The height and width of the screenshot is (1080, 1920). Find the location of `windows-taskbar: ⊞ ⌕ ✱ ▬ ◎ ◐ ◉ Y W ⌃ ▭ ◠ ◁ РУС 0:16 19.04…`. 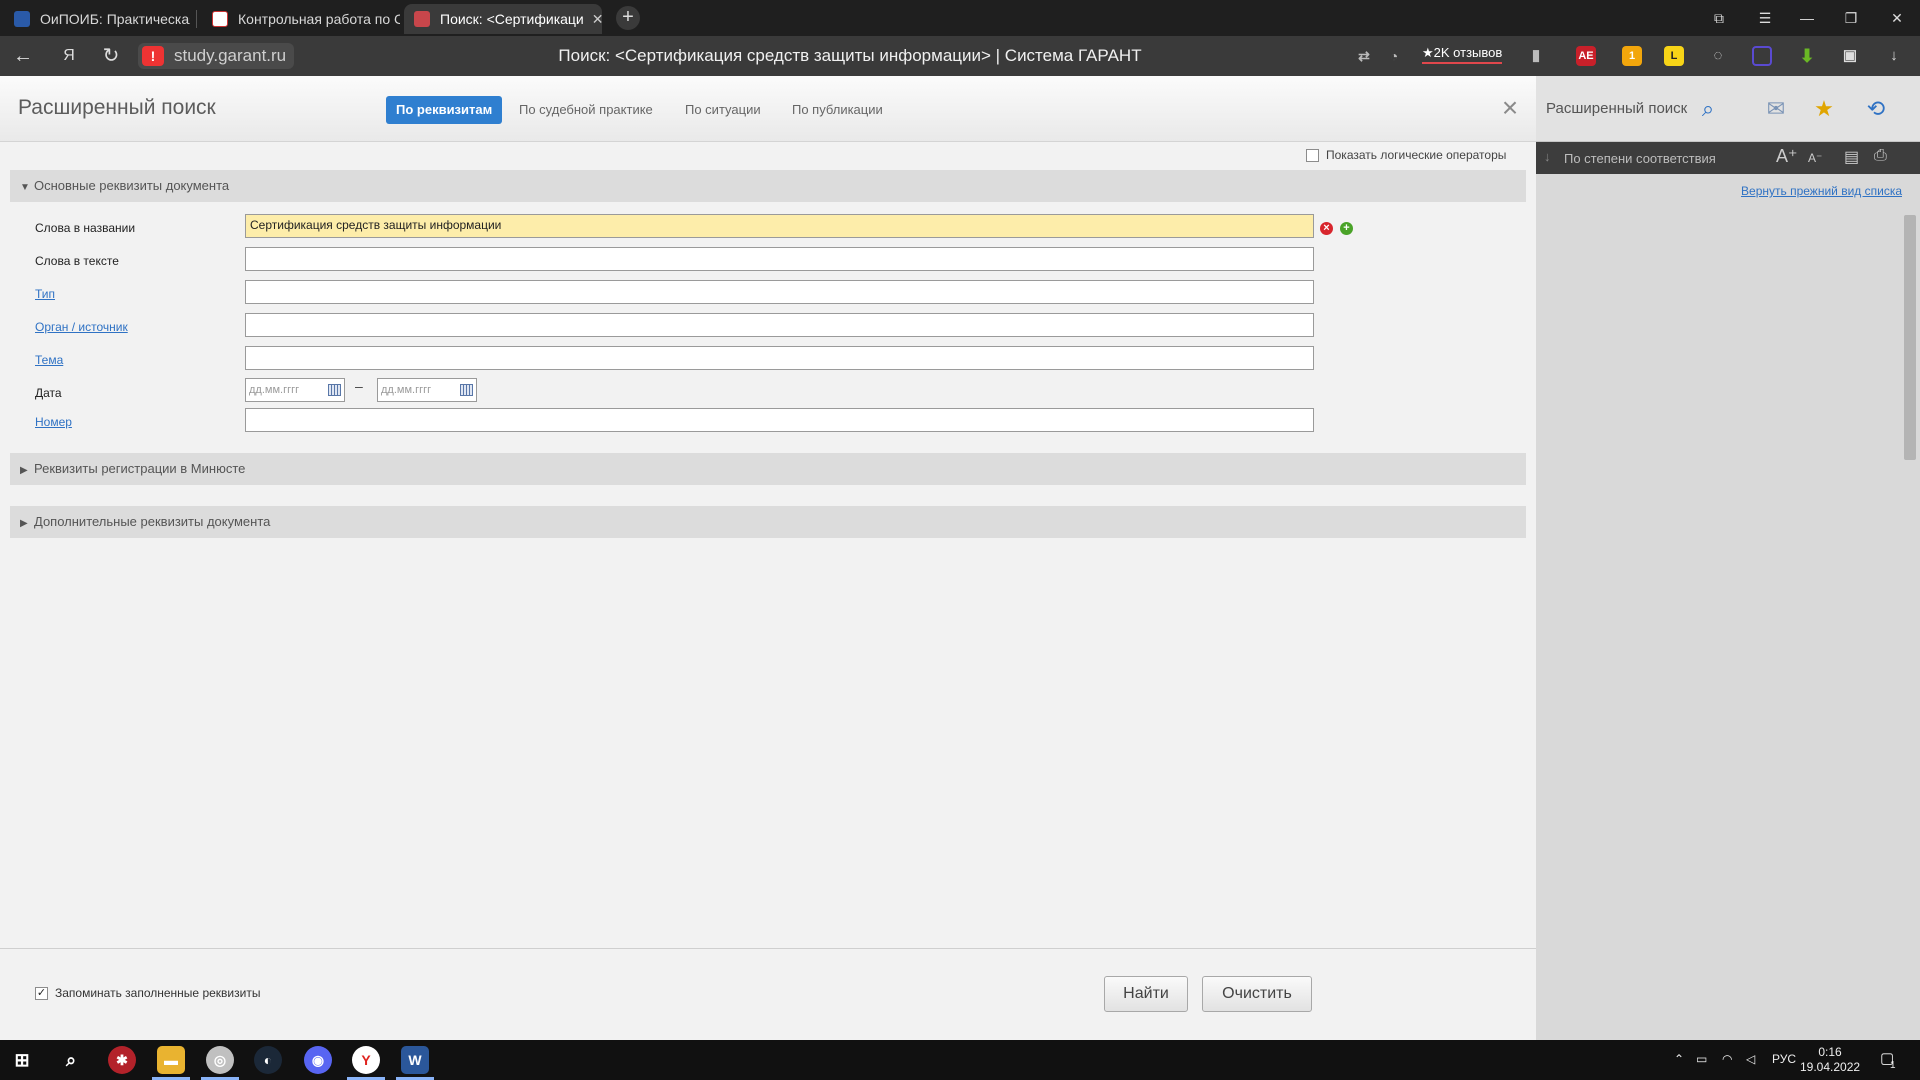

windows-taskbar: ⊞ ⌕ ✱ ▬ ◎ ◐ ◉ Y W ⌃ ▭ ◠ ◁ РУС 0:16 19.04… is located at coordinates (960, 1060).